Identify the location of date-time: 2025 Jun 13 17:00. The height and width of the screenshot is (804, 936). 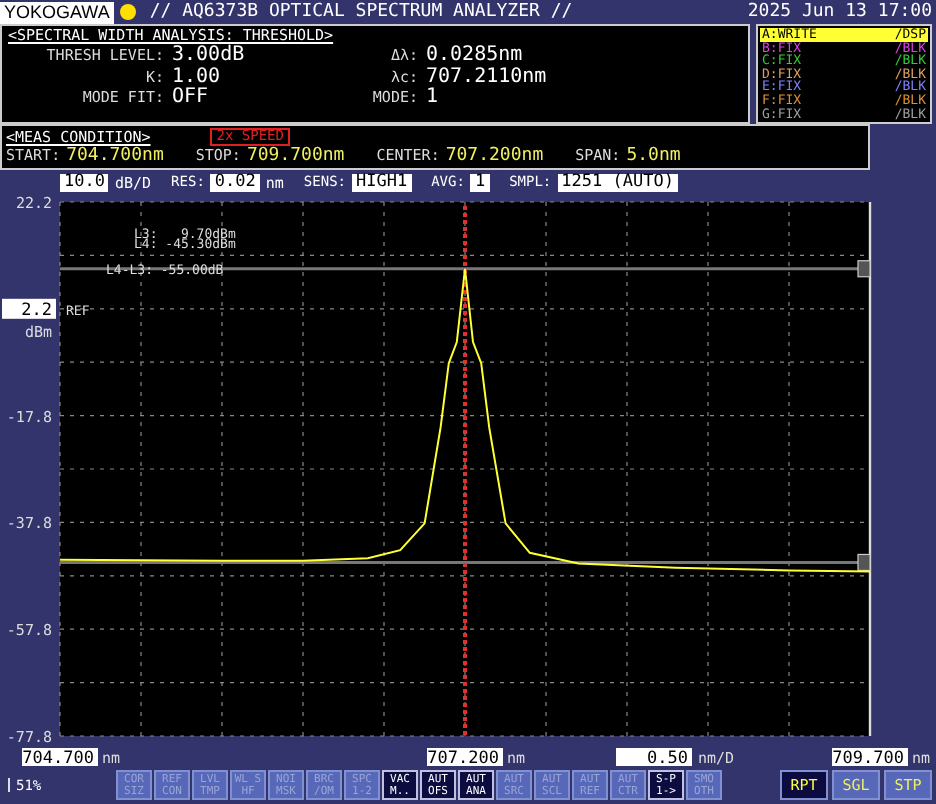
(839, 12).